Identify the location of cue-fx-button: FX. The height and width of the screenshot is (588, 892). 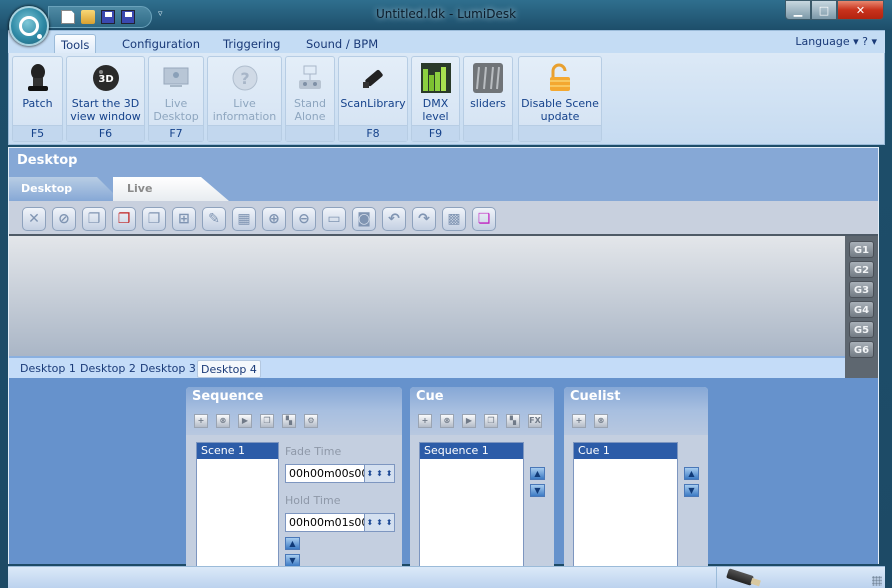
(535, 421).